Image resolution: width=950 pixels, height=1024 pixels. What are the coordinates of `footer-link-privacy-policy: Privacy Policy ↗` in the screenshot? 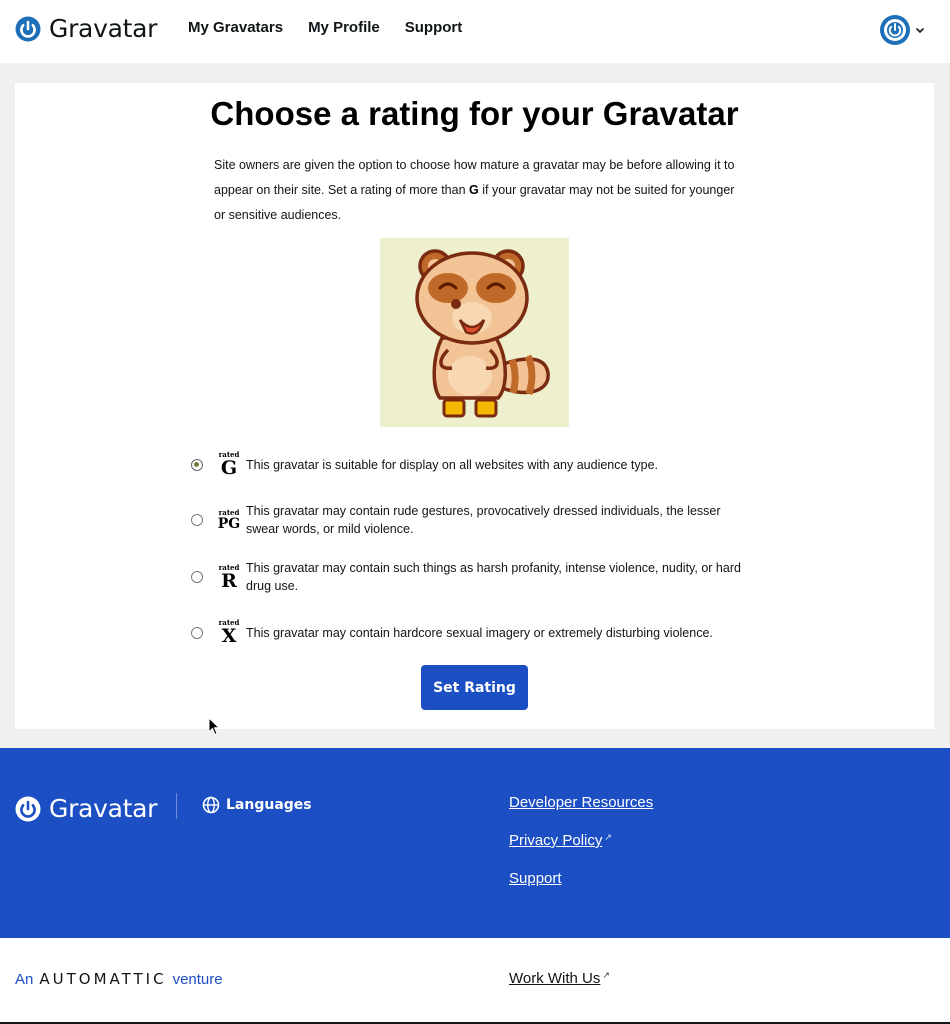 It's located at (581, 841).